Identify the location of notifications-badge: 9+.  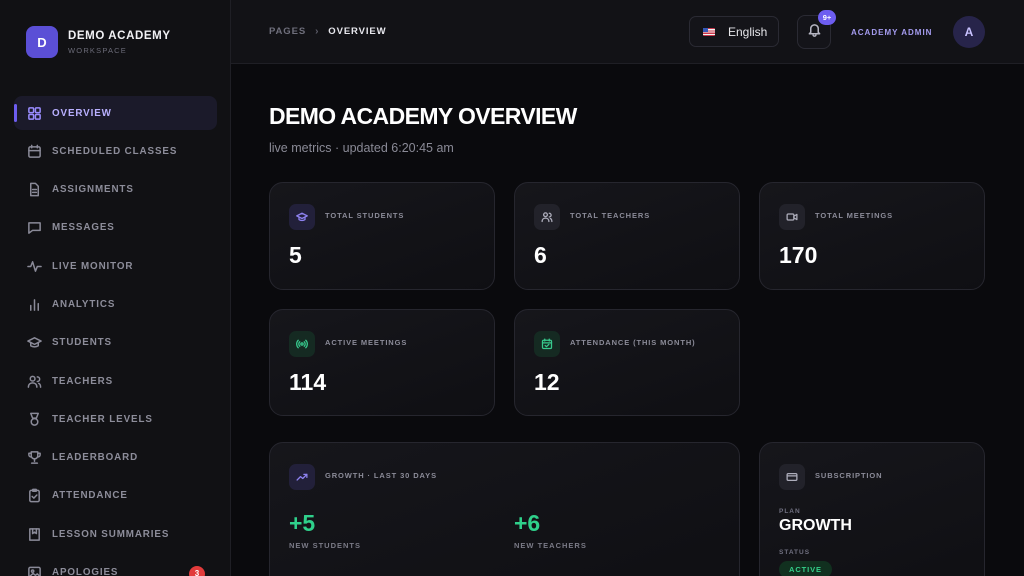
(827, 17).